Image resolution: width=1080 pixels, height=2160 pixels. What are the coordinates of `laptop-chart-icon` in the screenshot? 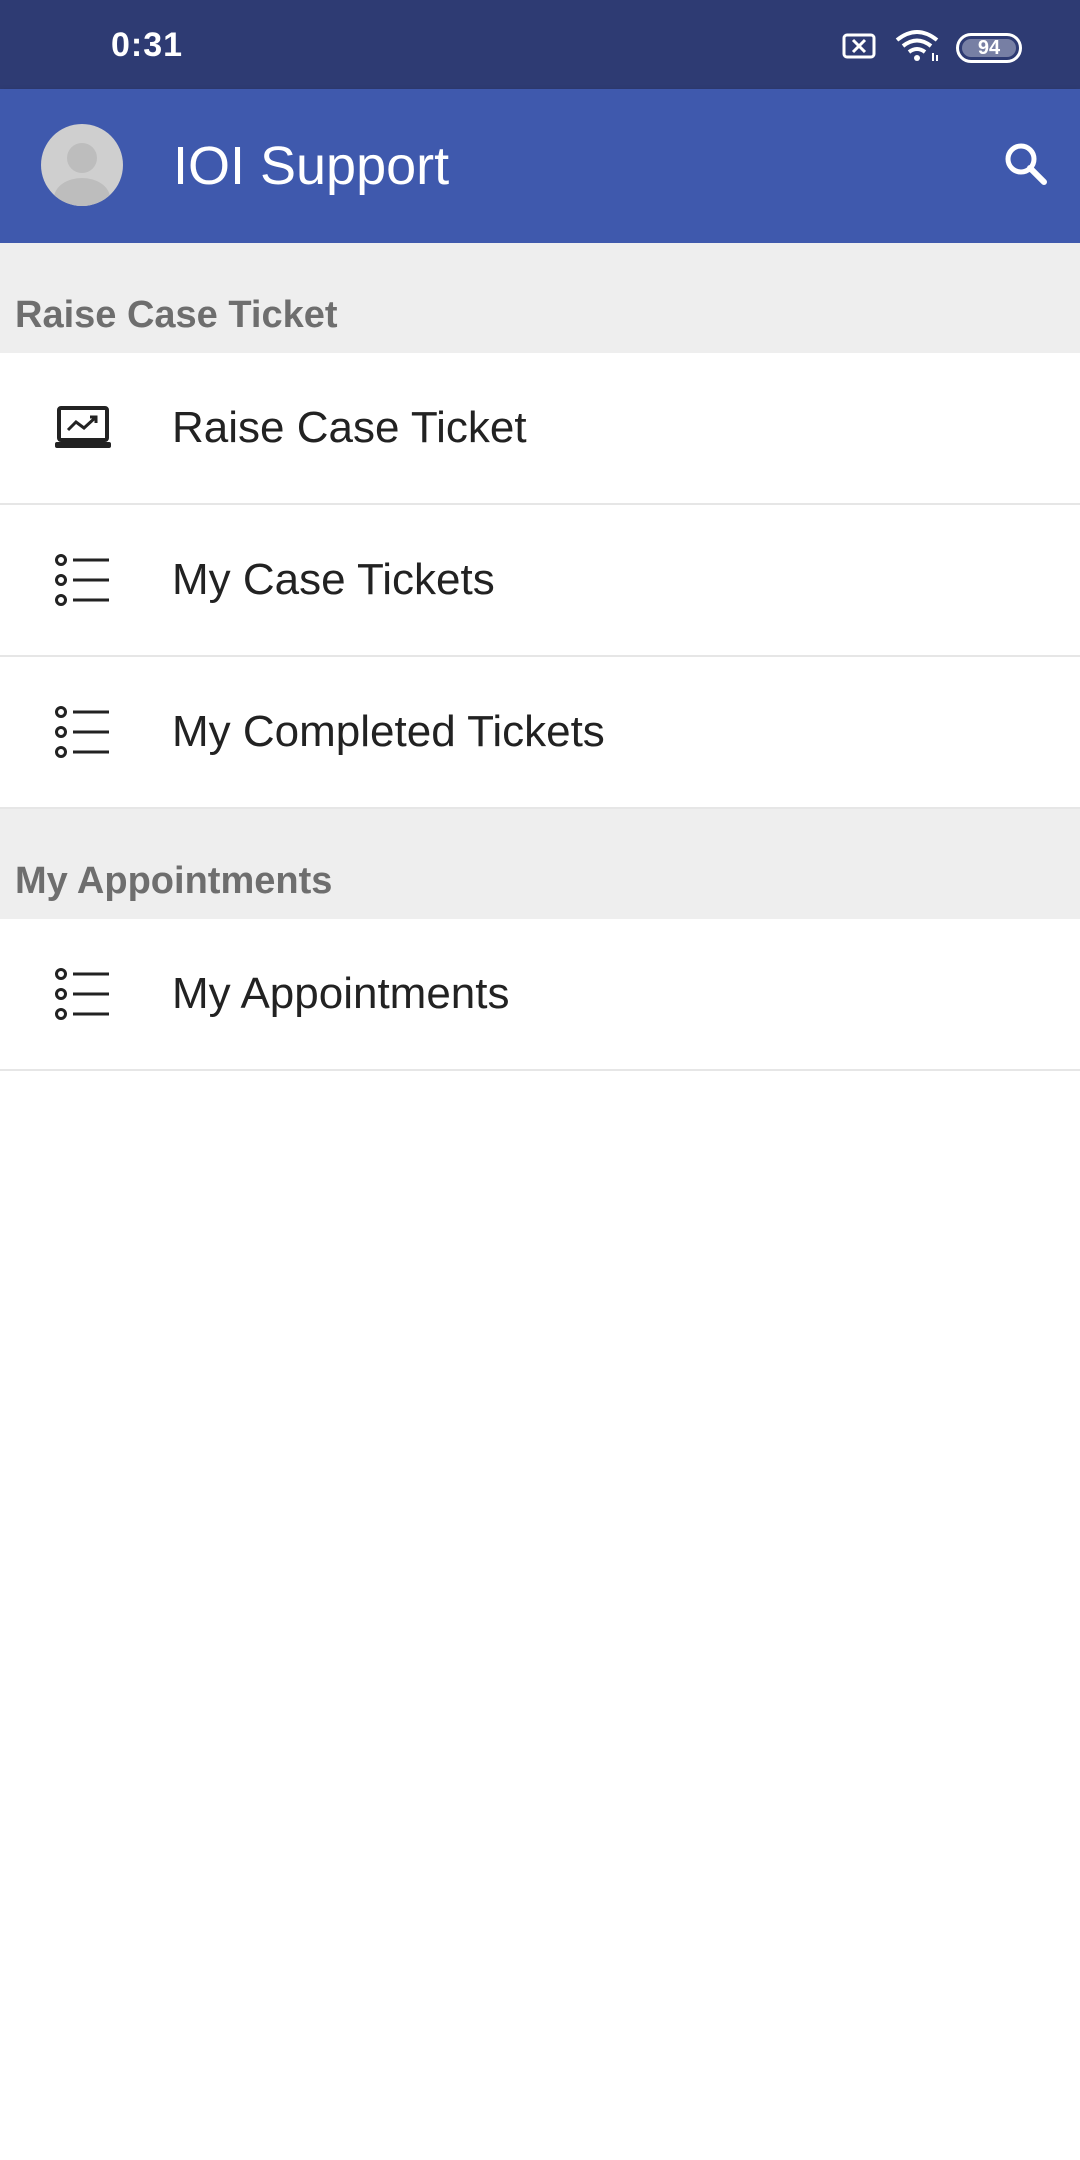 It's located at (83, 428).